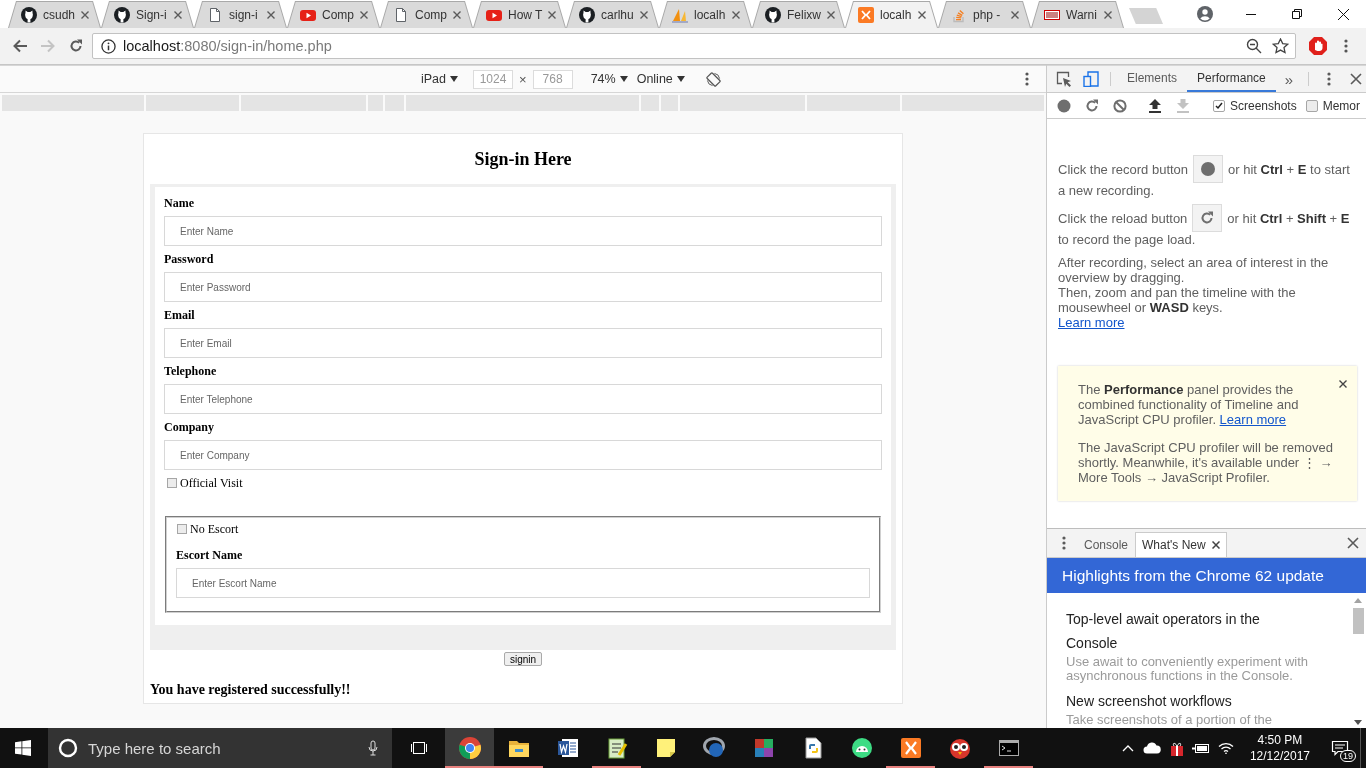  I want to click on text-field: Enter Telephone, so click(523, 399).